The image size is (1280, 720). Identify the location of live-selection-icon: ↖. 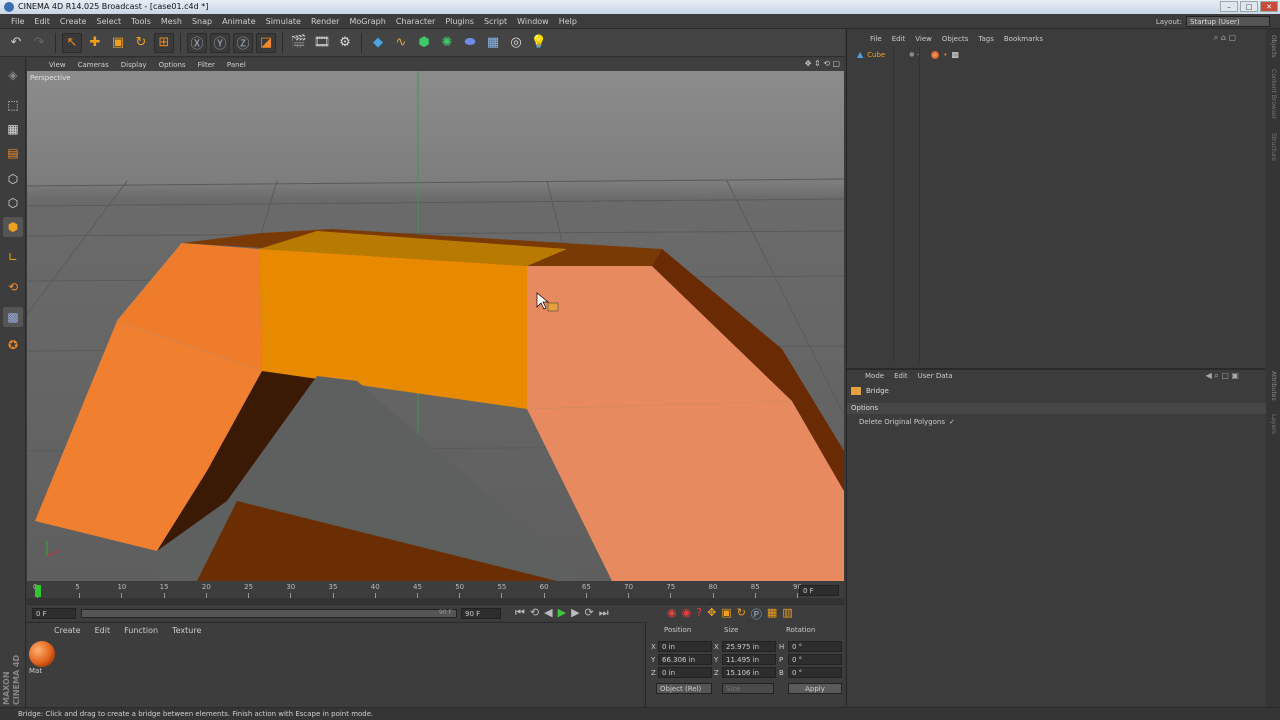
(72, 42).